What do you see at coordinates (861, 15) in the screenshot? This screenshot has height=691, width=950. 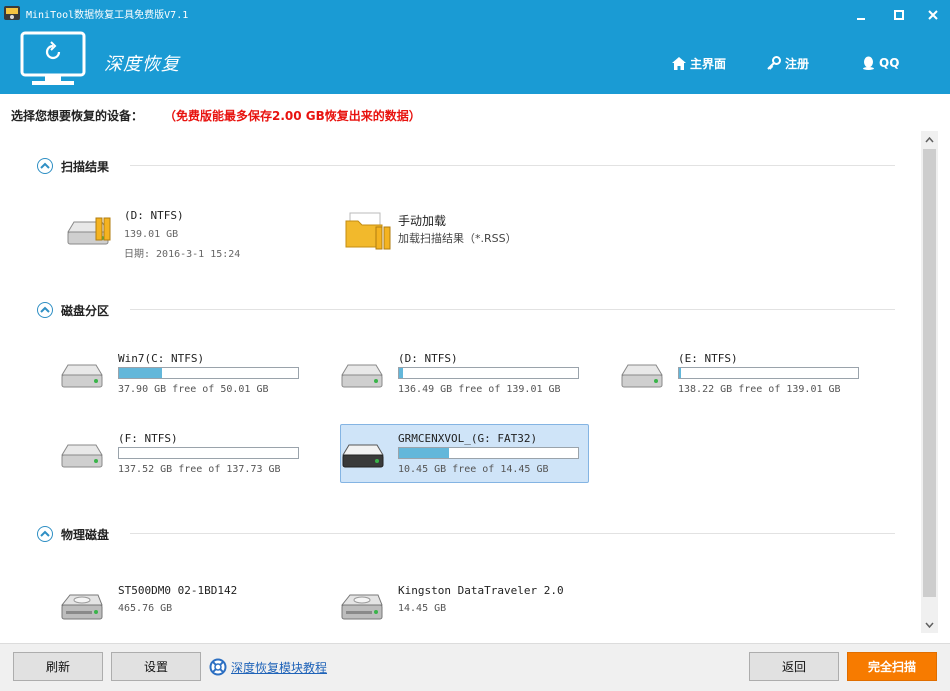 I see `minimize-button` at bounding box center [861, 15].